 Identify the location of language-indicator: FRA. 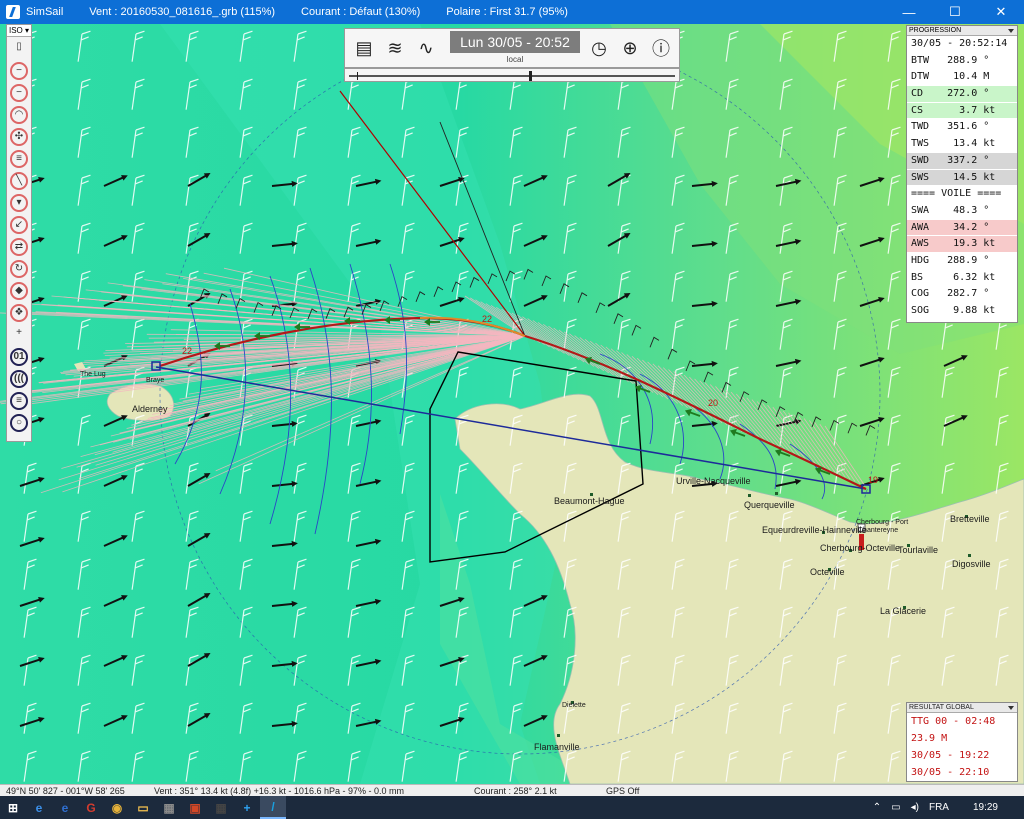
(939, 807).